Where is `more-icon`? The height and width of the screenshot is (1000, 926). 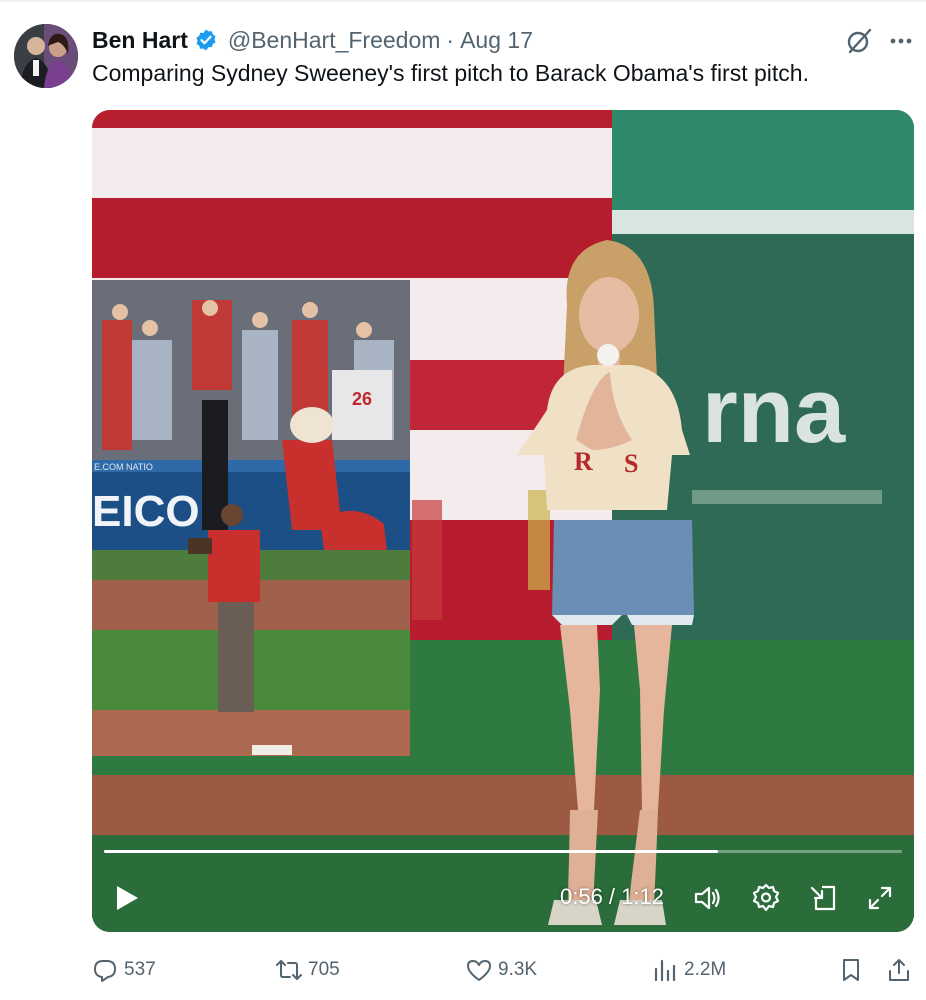 more-icon is located at coordinates (901, 41).